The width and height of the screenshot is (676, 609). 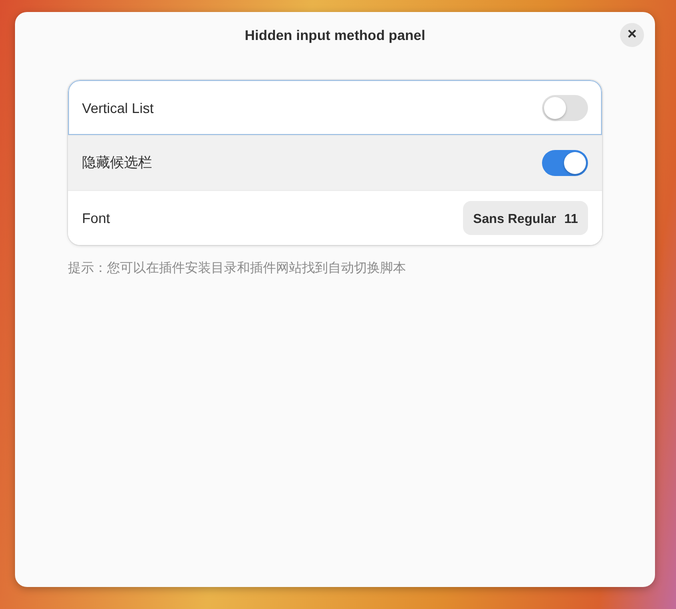 What do you see at coordinates (335, 217) in the screenshot?
I see `settings-row: Font Sans Regular 11` at bounding box center [335, 217].